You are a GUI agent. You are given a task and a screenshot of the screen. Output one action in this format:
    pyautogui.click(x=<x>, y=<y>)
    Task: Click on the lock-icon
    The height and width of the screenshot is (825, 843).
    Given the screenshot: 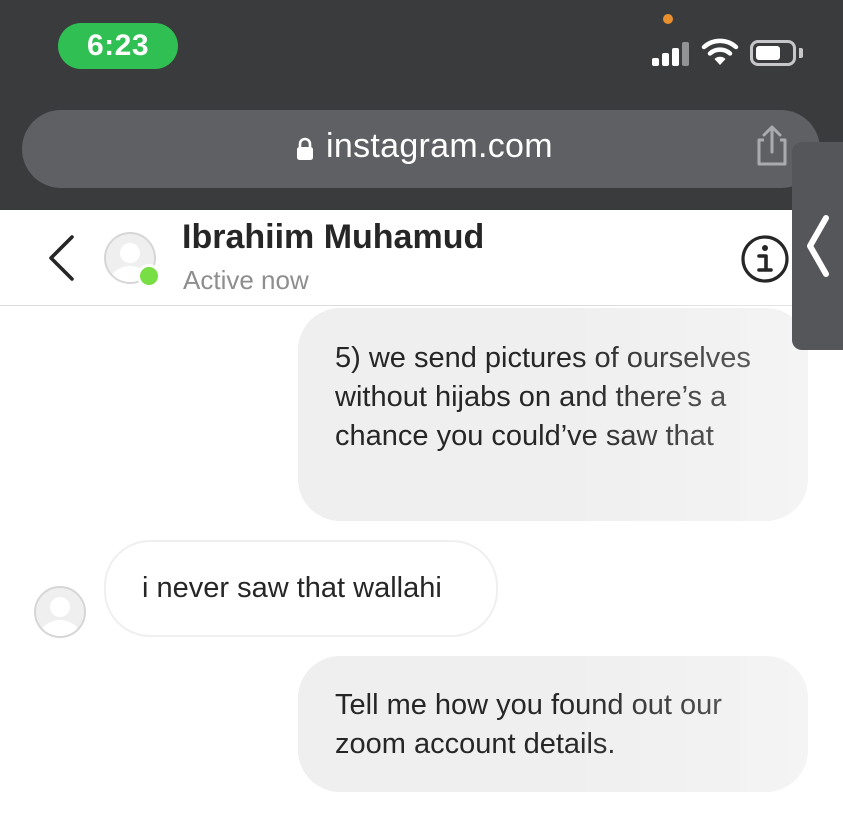 What is the action you would take?
    pyautogui.click(x=305, y=148)
    